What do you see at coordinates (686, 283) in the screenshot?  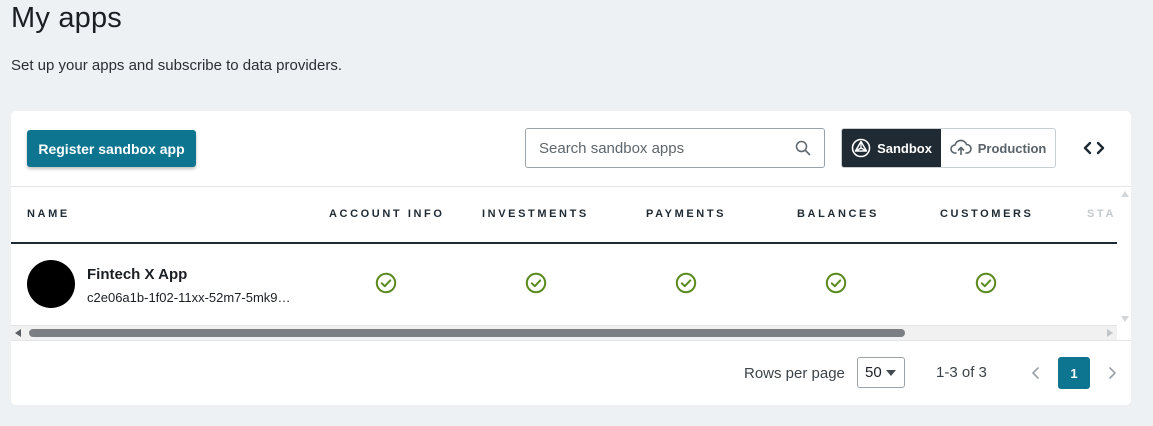 I see `payments-check-icon` at bounding box center [686, 283].